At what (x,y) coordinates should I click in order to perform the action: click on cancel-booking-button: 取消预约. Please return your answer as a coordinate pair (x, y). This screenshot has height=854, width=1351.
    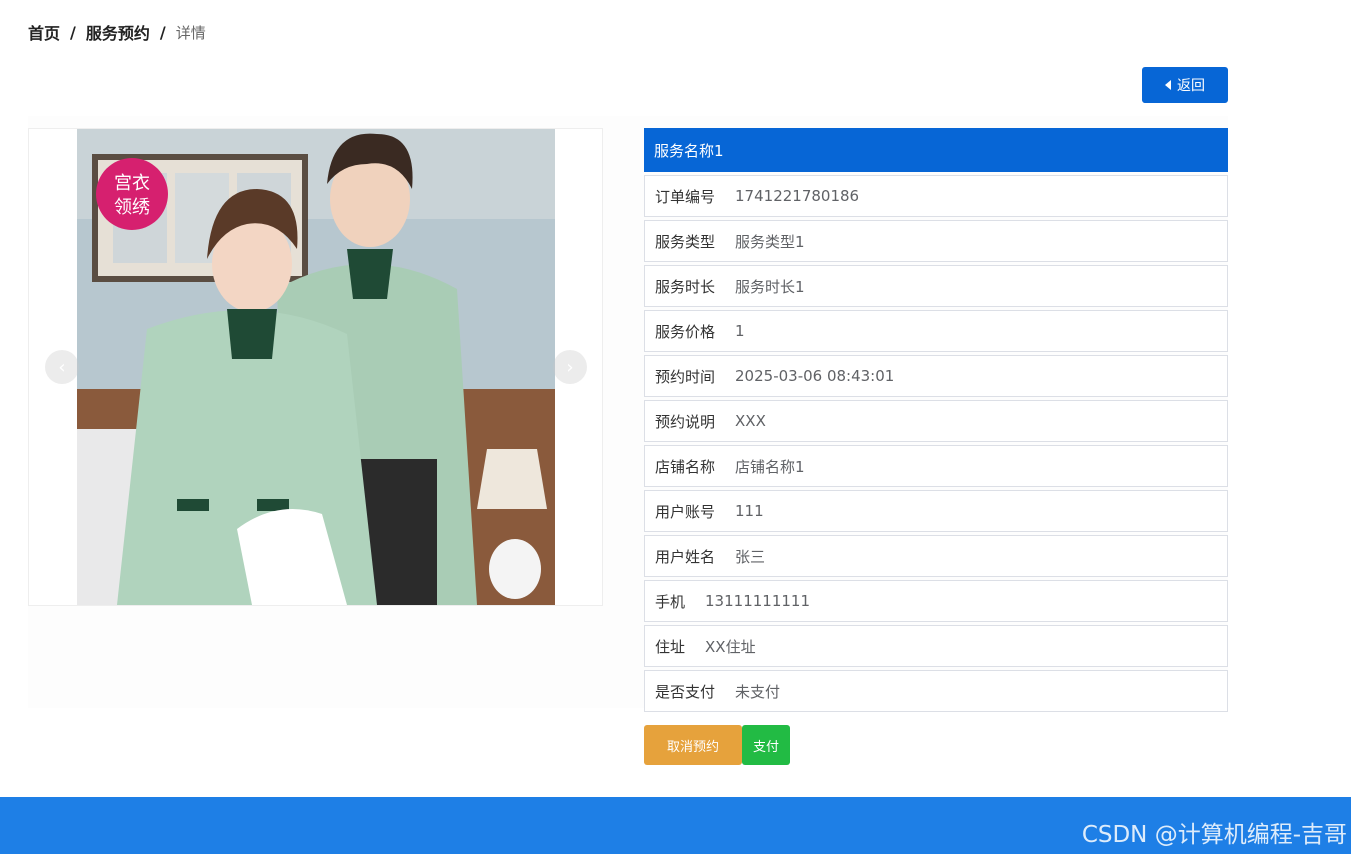
    Looking at the image, I should click on (693, 745).